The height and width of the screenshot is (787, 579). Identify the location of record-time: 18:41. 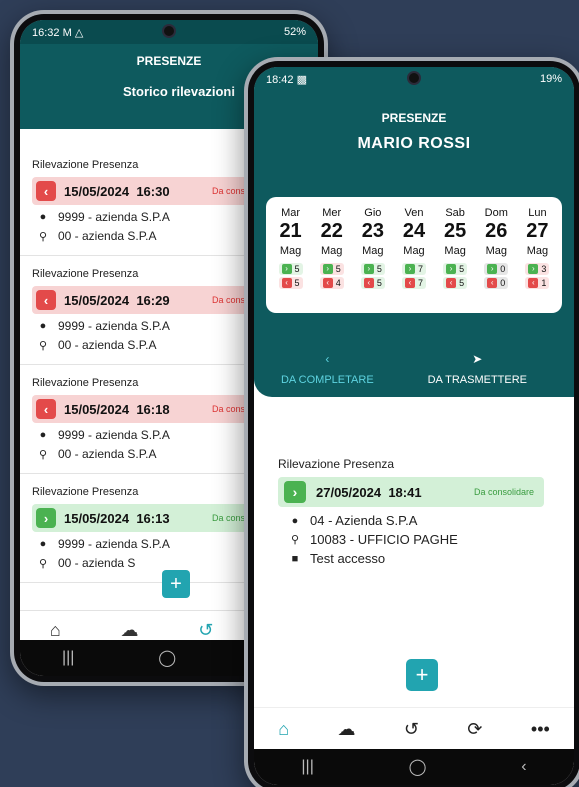
(405, 492).